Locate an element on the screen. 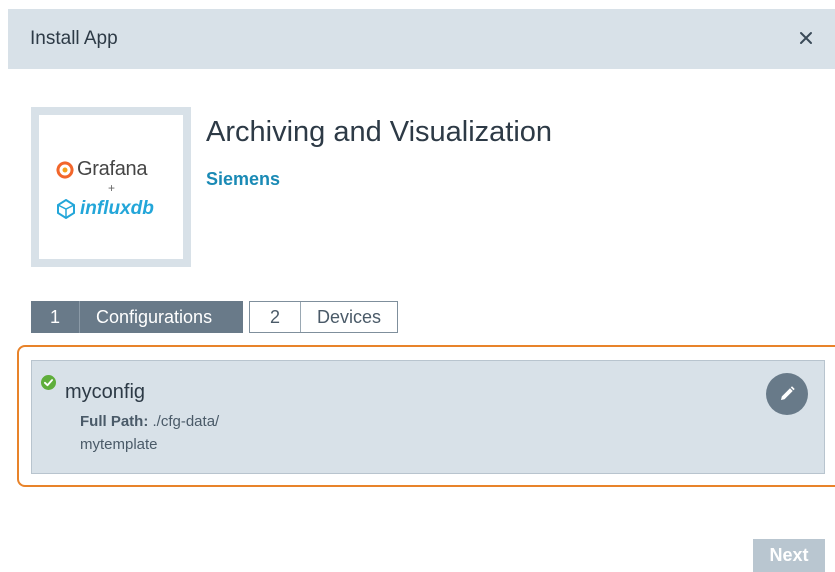 This screenshot has width=835, height=572. step-devices: 2 Devices is located at coordinates (323, 317).